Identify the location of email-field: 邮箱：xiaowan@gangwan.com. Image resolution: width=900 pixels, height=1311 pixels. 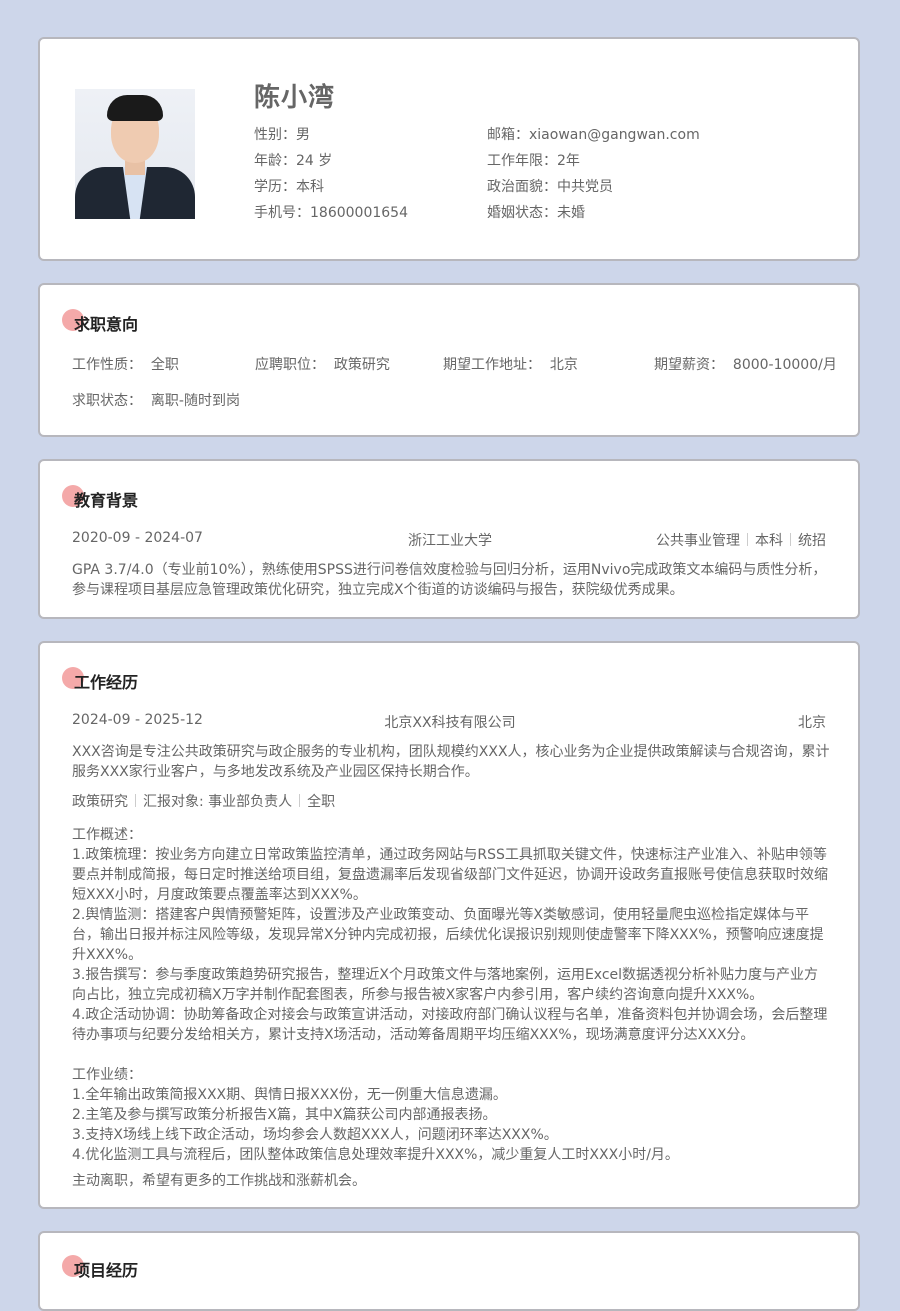
(593, 135).